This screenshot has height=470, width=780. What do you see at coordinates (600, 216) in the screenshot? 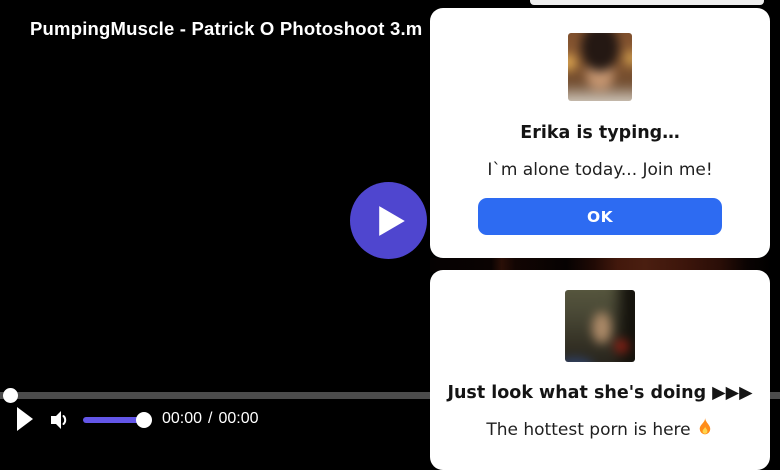
I see `ok-button: OK` at bounding box center [600, 216].